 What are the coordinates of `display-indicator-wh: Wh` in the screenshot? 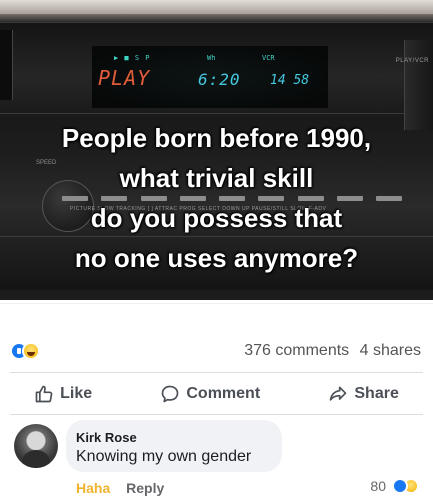 It's located at (211, 58).